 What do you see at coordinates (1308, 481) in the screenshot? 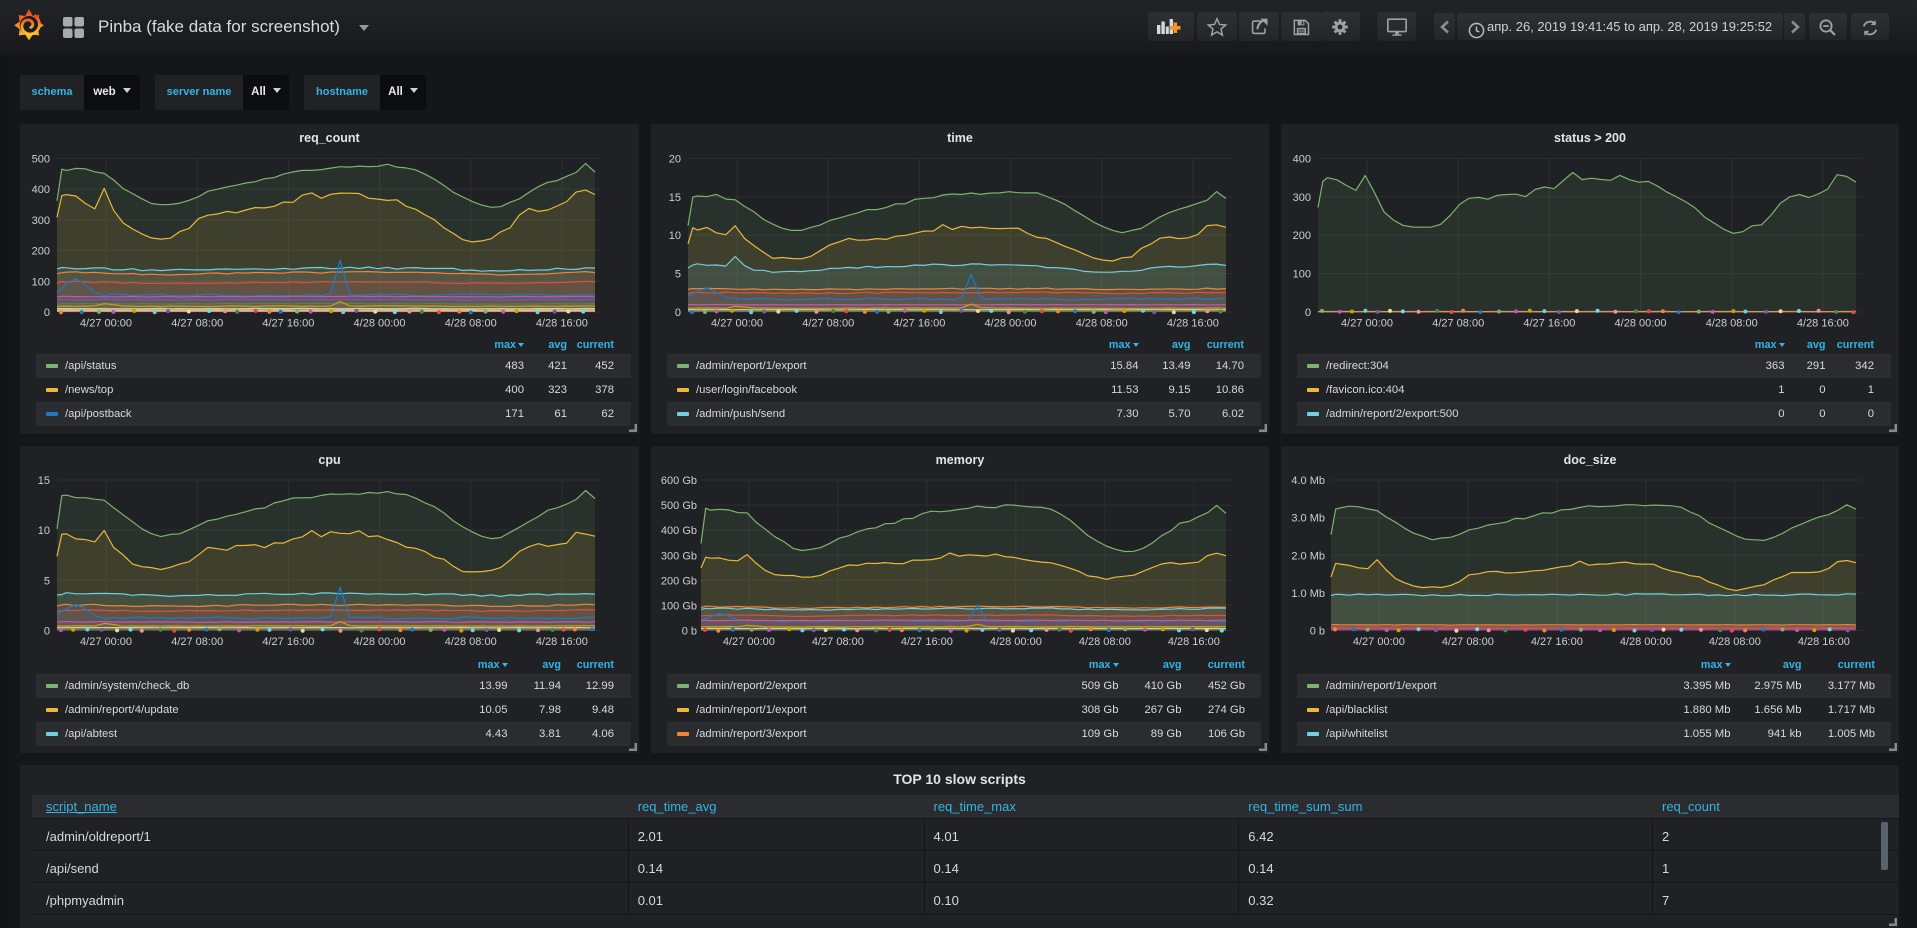
I see `svg-text: 4.0 Mb` at bounding box center [1308, 481].